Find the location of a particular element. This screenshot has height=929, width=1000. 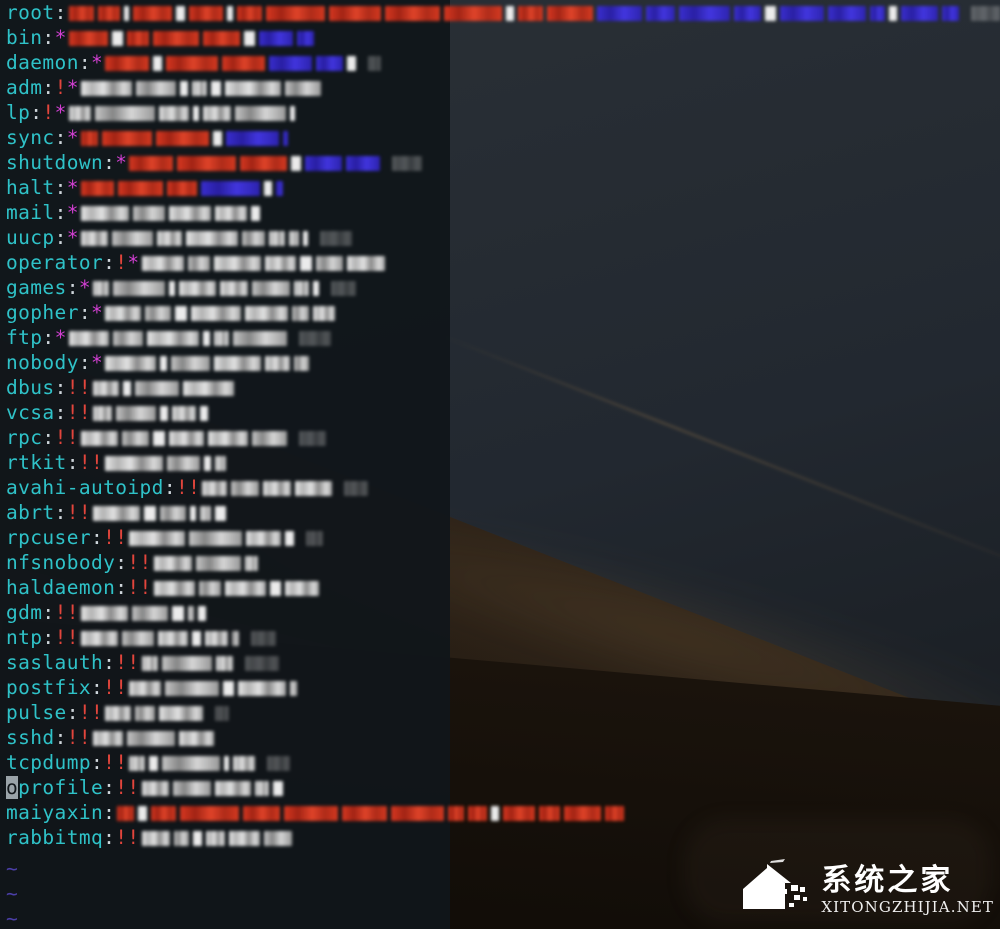

vim-line: uucp:* is located at coordinates (180, 237).